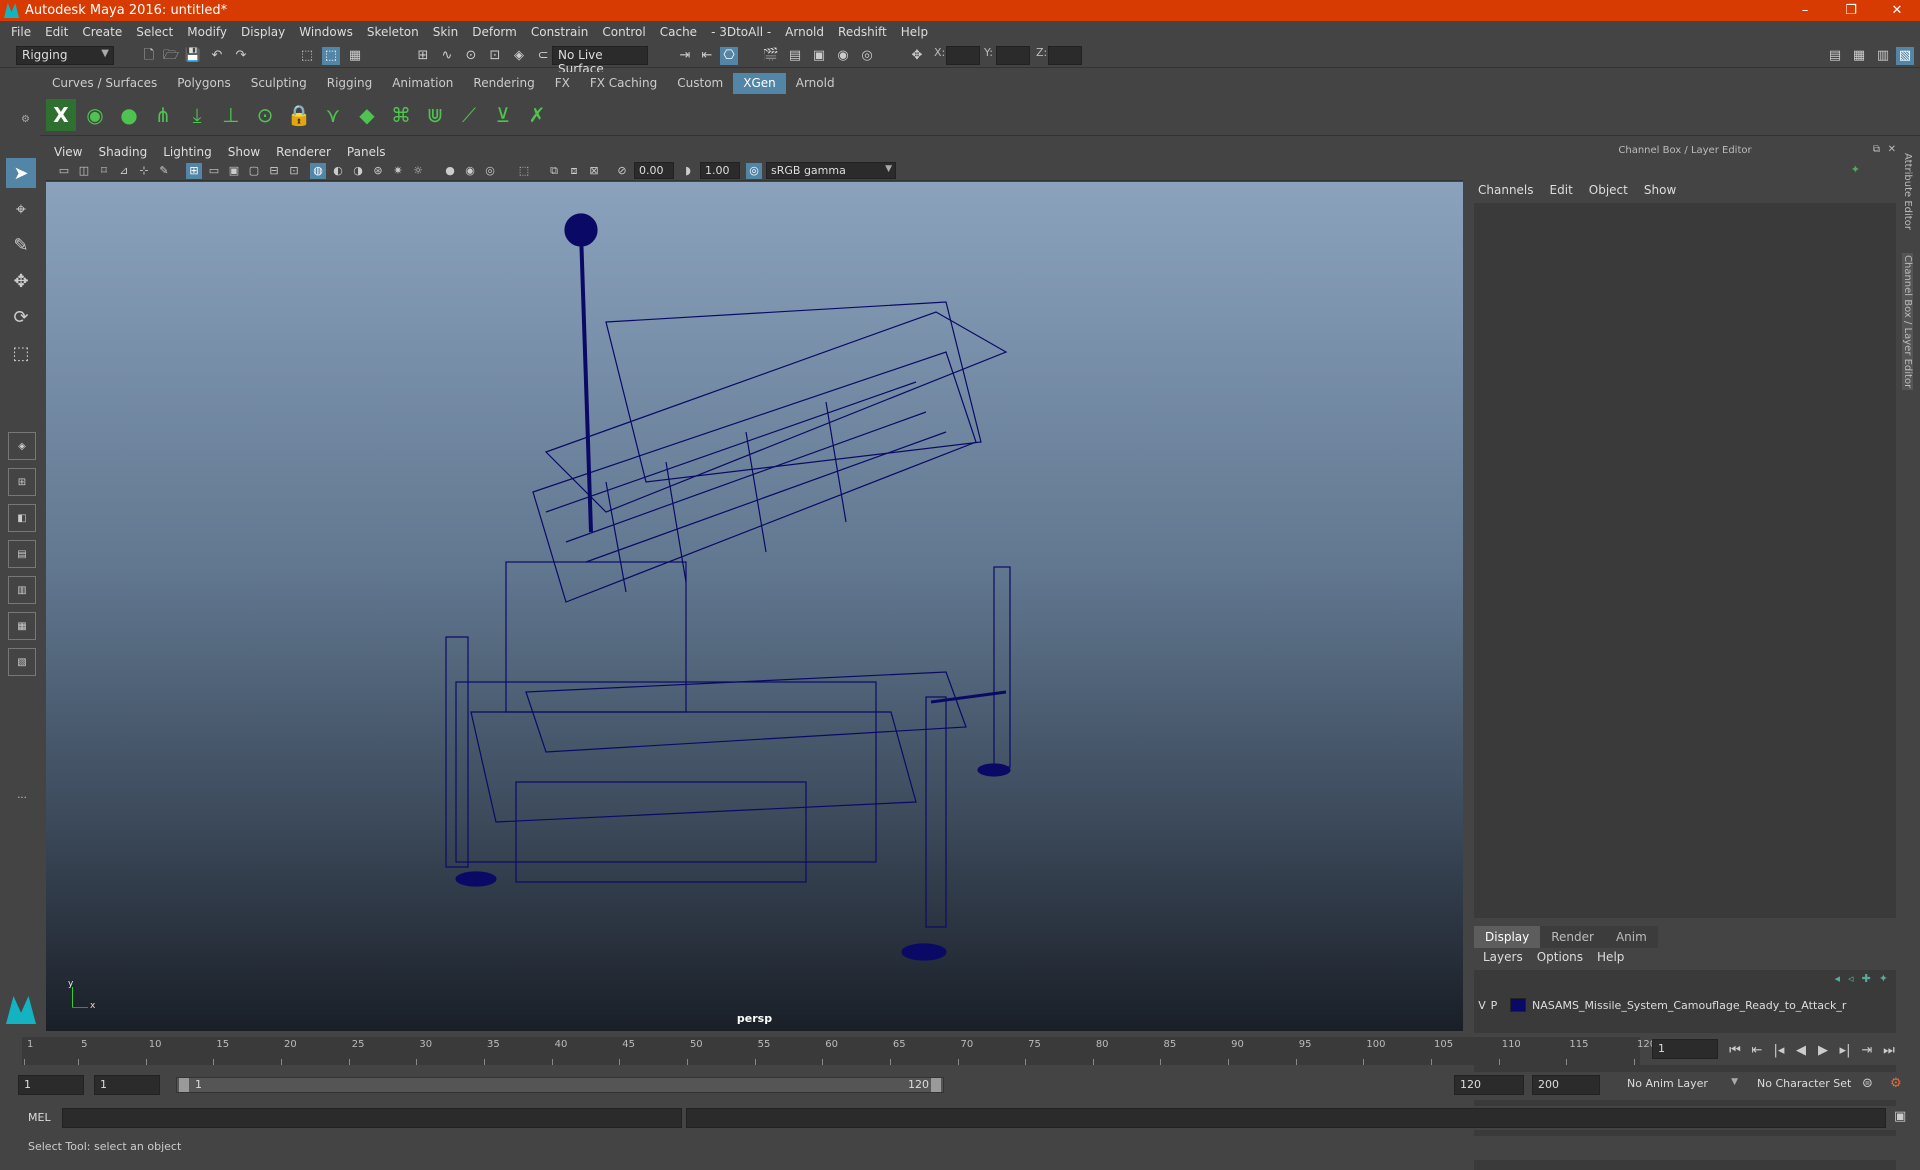  I want to click on menu-redshift: Redshift, so click(862, 32).